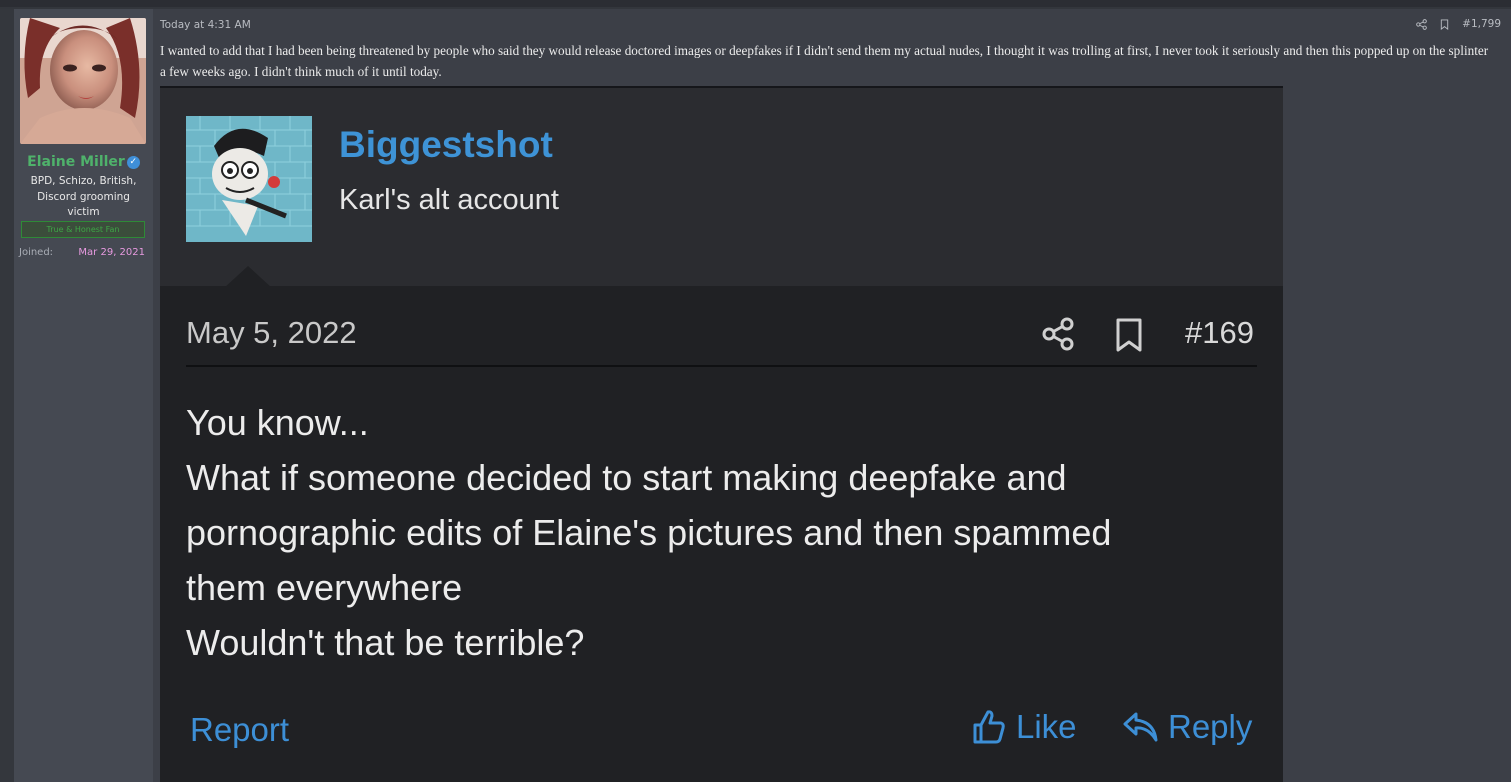 Image resolution: width=1511 pixels, height=782 pixels. What do you see at coordinates (240, 729) in the screenshot?
I see `embed-report-link: Report` at bounding box center [240, 729].